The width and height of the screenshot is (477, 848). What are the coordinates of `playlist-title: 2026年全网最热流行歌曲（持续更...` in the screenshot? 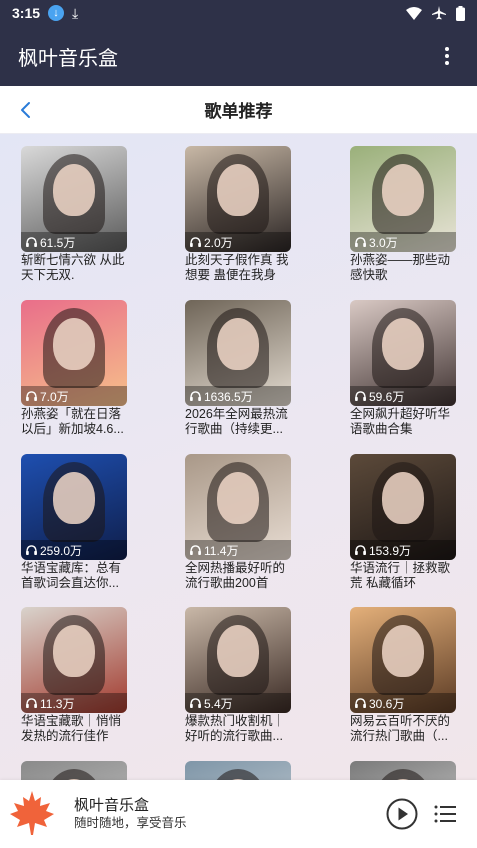 It's located at (239, 422).